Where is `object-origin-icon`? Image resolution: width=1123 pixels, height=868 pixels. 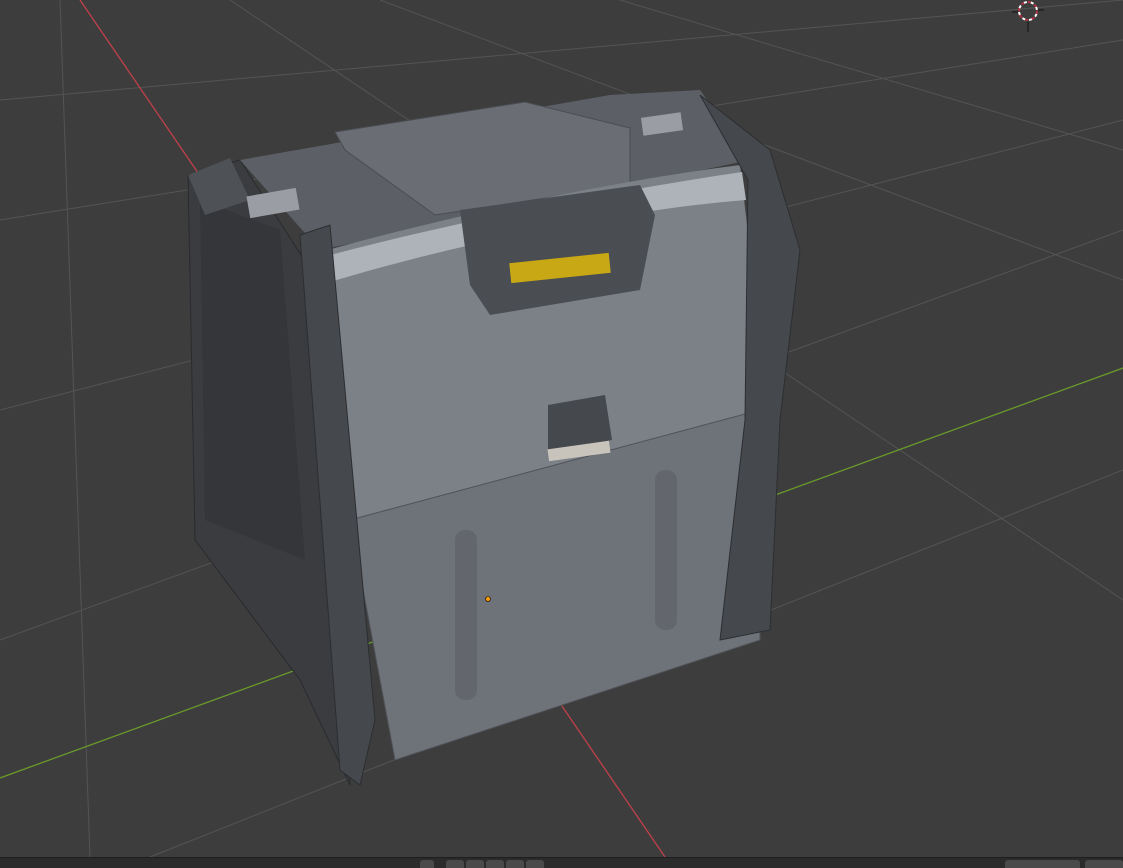 object-origin-icon is located at coordinates (488, 599).